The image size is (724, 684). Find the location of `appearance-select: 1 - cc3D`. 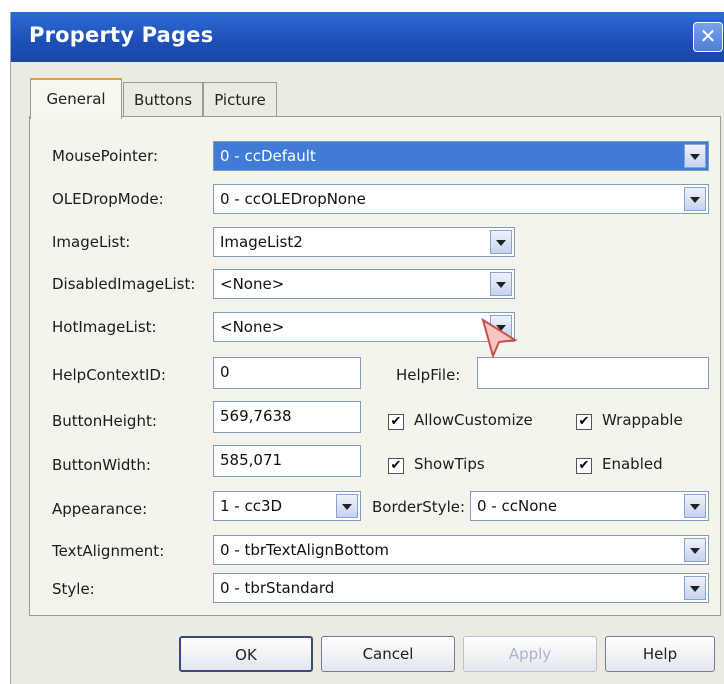

appearance-select: 1 - cc3D is located at coordinates (287, 506).